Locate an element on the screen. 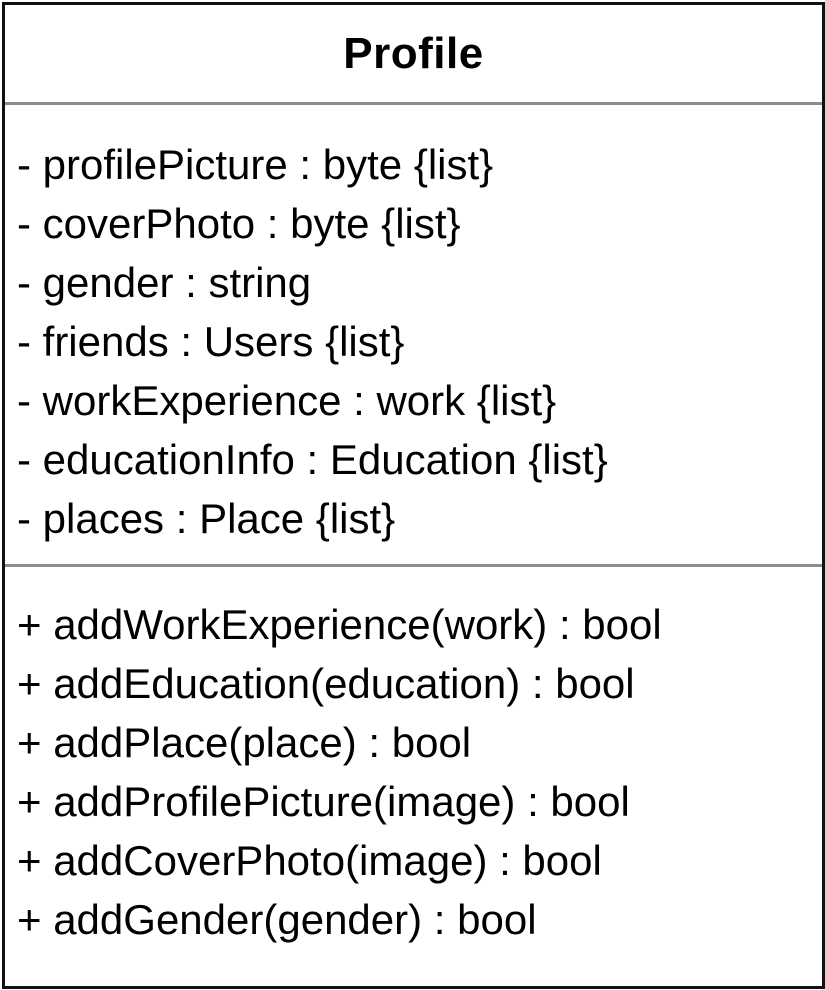 This screenshot has width=825, height=990. class-header: Profile is located at coordinates (413, 55).